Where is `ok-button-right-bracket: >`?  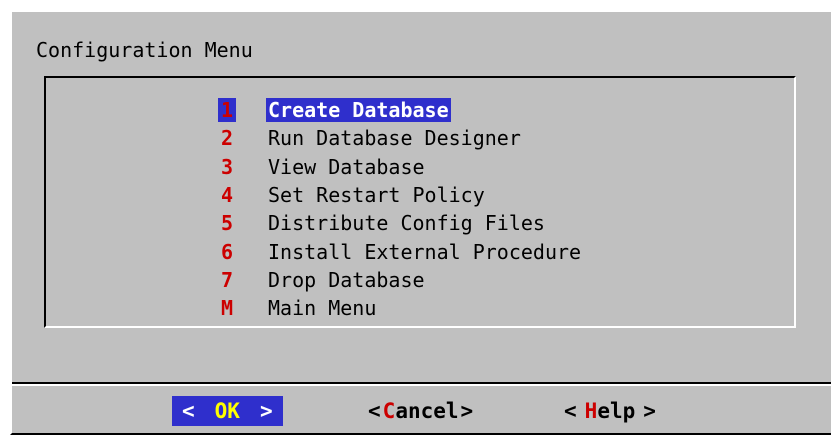 ok-button-right-bracket: > is located at coordinates (266, 411).